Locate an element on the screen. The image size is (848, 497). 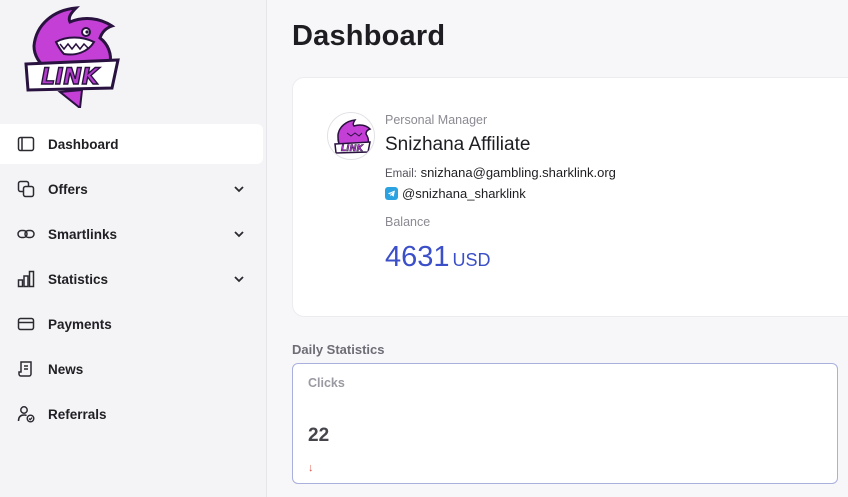
telegram-handle: @snizhana_sharklink is located at coordinates (464, 193).